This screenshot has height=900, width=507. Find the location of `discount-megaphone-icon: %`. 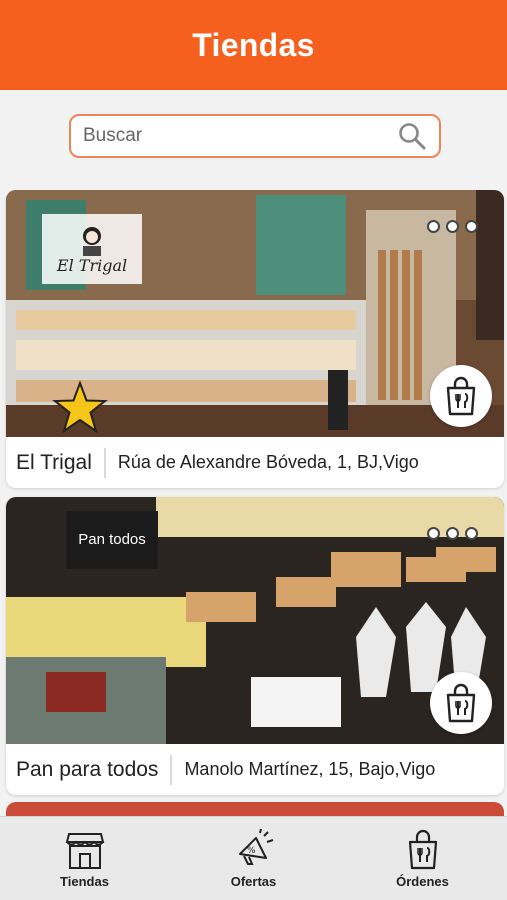

discount-megaphone-icon: % is located at coordinates (255, 846).